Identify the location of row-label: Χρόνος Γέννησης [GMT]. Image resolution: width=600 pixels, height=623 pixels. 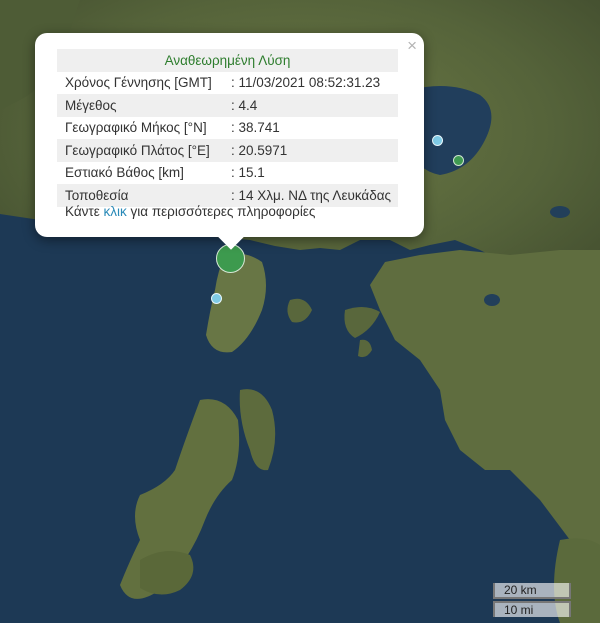
(138, 83).